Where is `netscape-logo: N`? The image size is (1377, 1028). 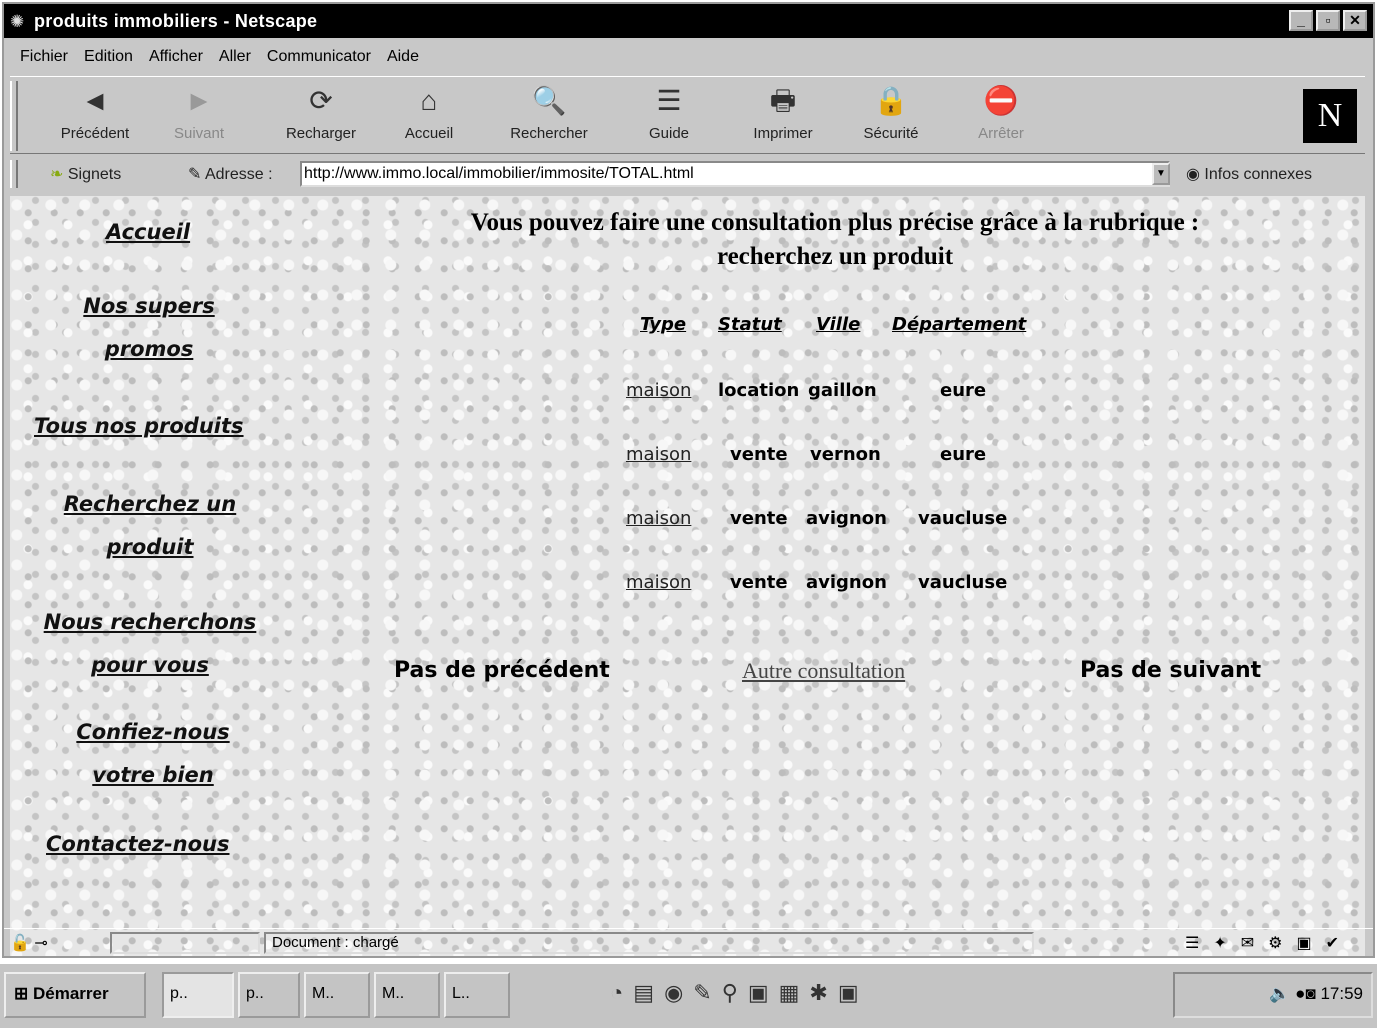
netscape-logo: N is located at coordinates (1330, 116).